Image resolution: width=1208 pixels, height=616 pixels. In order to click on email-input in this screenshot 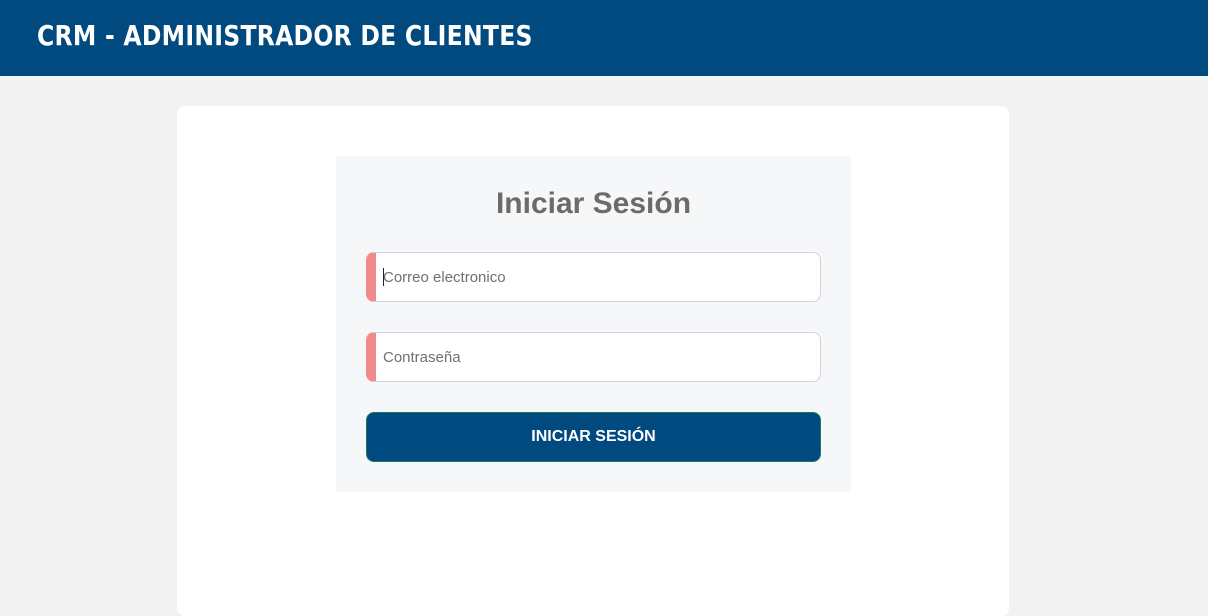, I will do `click(598, 277)`.